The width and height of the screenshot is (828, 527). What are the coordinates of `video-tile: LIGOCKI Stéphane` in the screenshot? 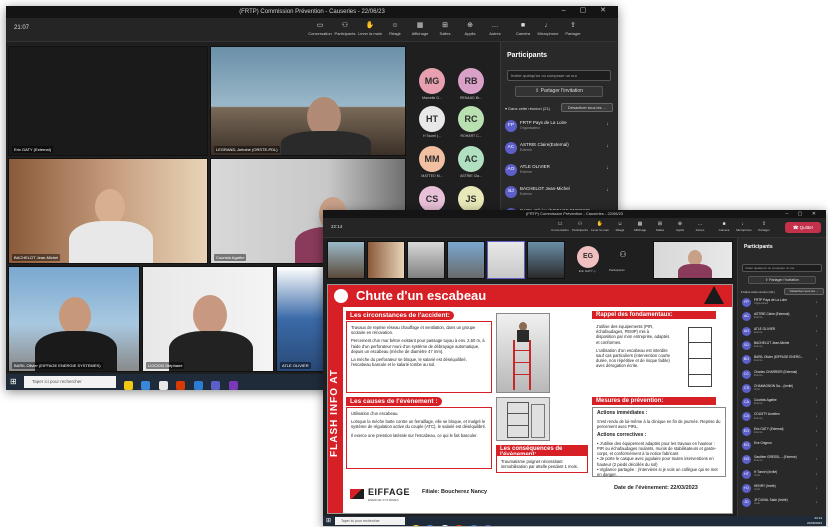 It's located at (208, 319).